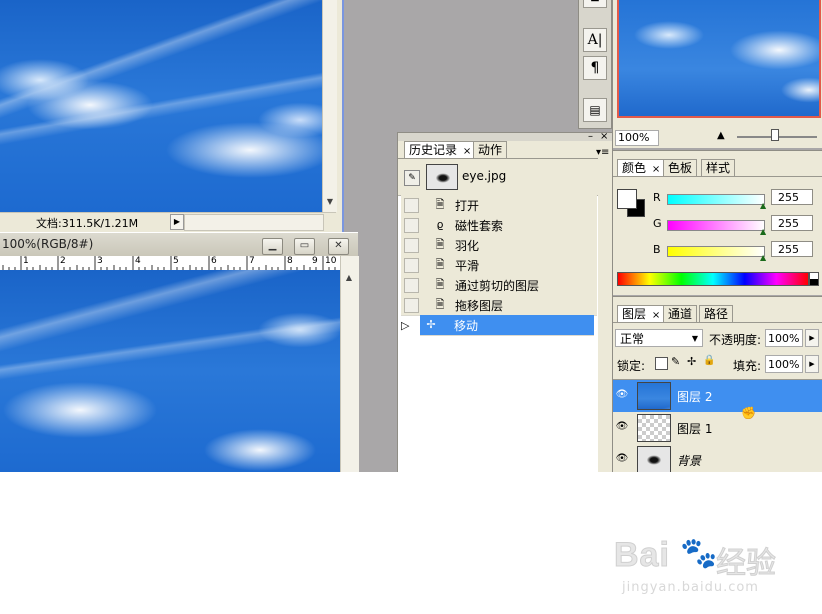 Image resolution: width=822 pixels, height=614 pixels. What do you see at coordinates (748, 413) in the screenshot?
I see `drag-hand-cursor-icon: ✊` at bounding box center [748, 413].